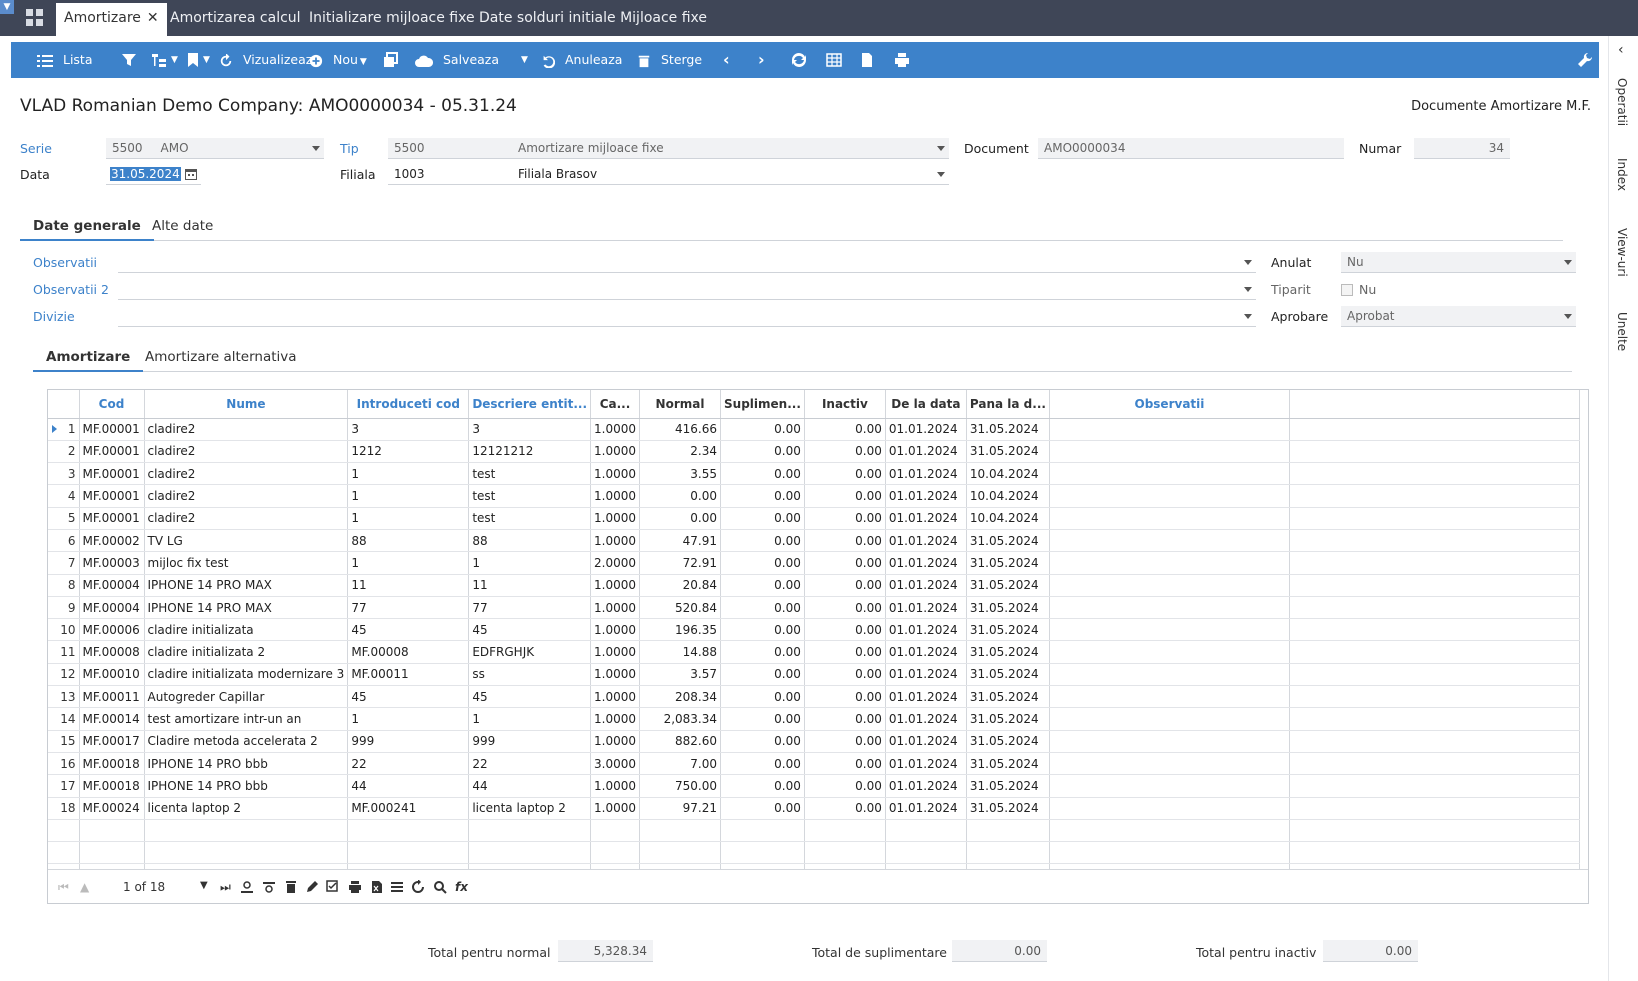  What do you see at coordinates (144, 887) in the screenshot?
I see `page-indicator: 1 of 18` at bounding box center [144, 887].